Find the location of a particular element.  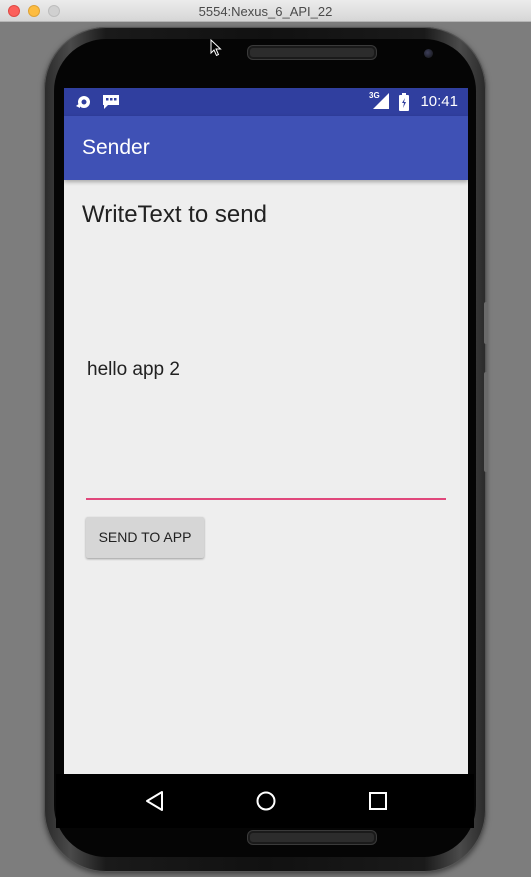

top-speaker is located at coordinates (312, 52).